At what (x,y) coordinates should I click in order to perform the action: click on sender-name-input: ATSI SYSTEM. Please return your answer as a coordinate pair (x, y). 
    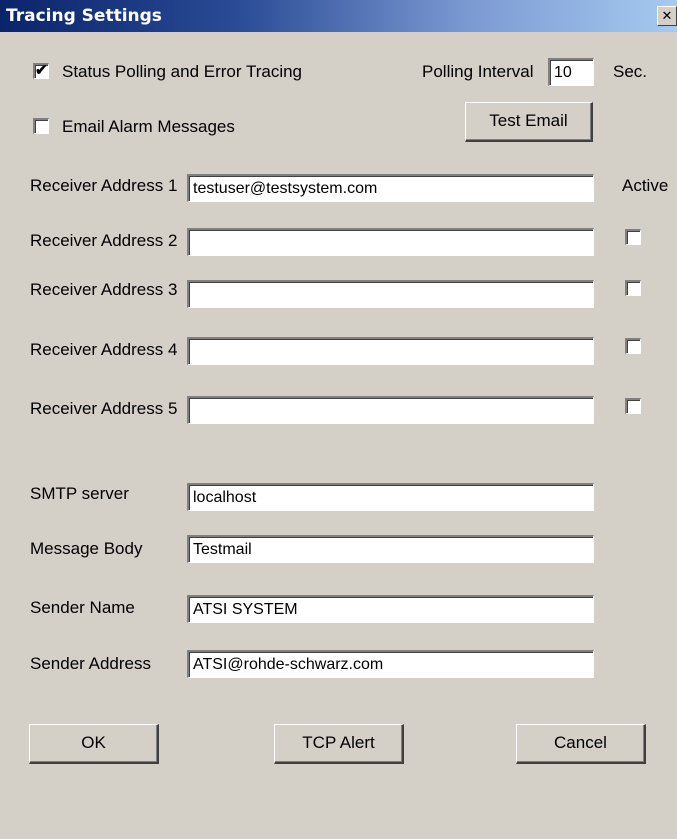
    Looking at the image, I should click on (390, 609).